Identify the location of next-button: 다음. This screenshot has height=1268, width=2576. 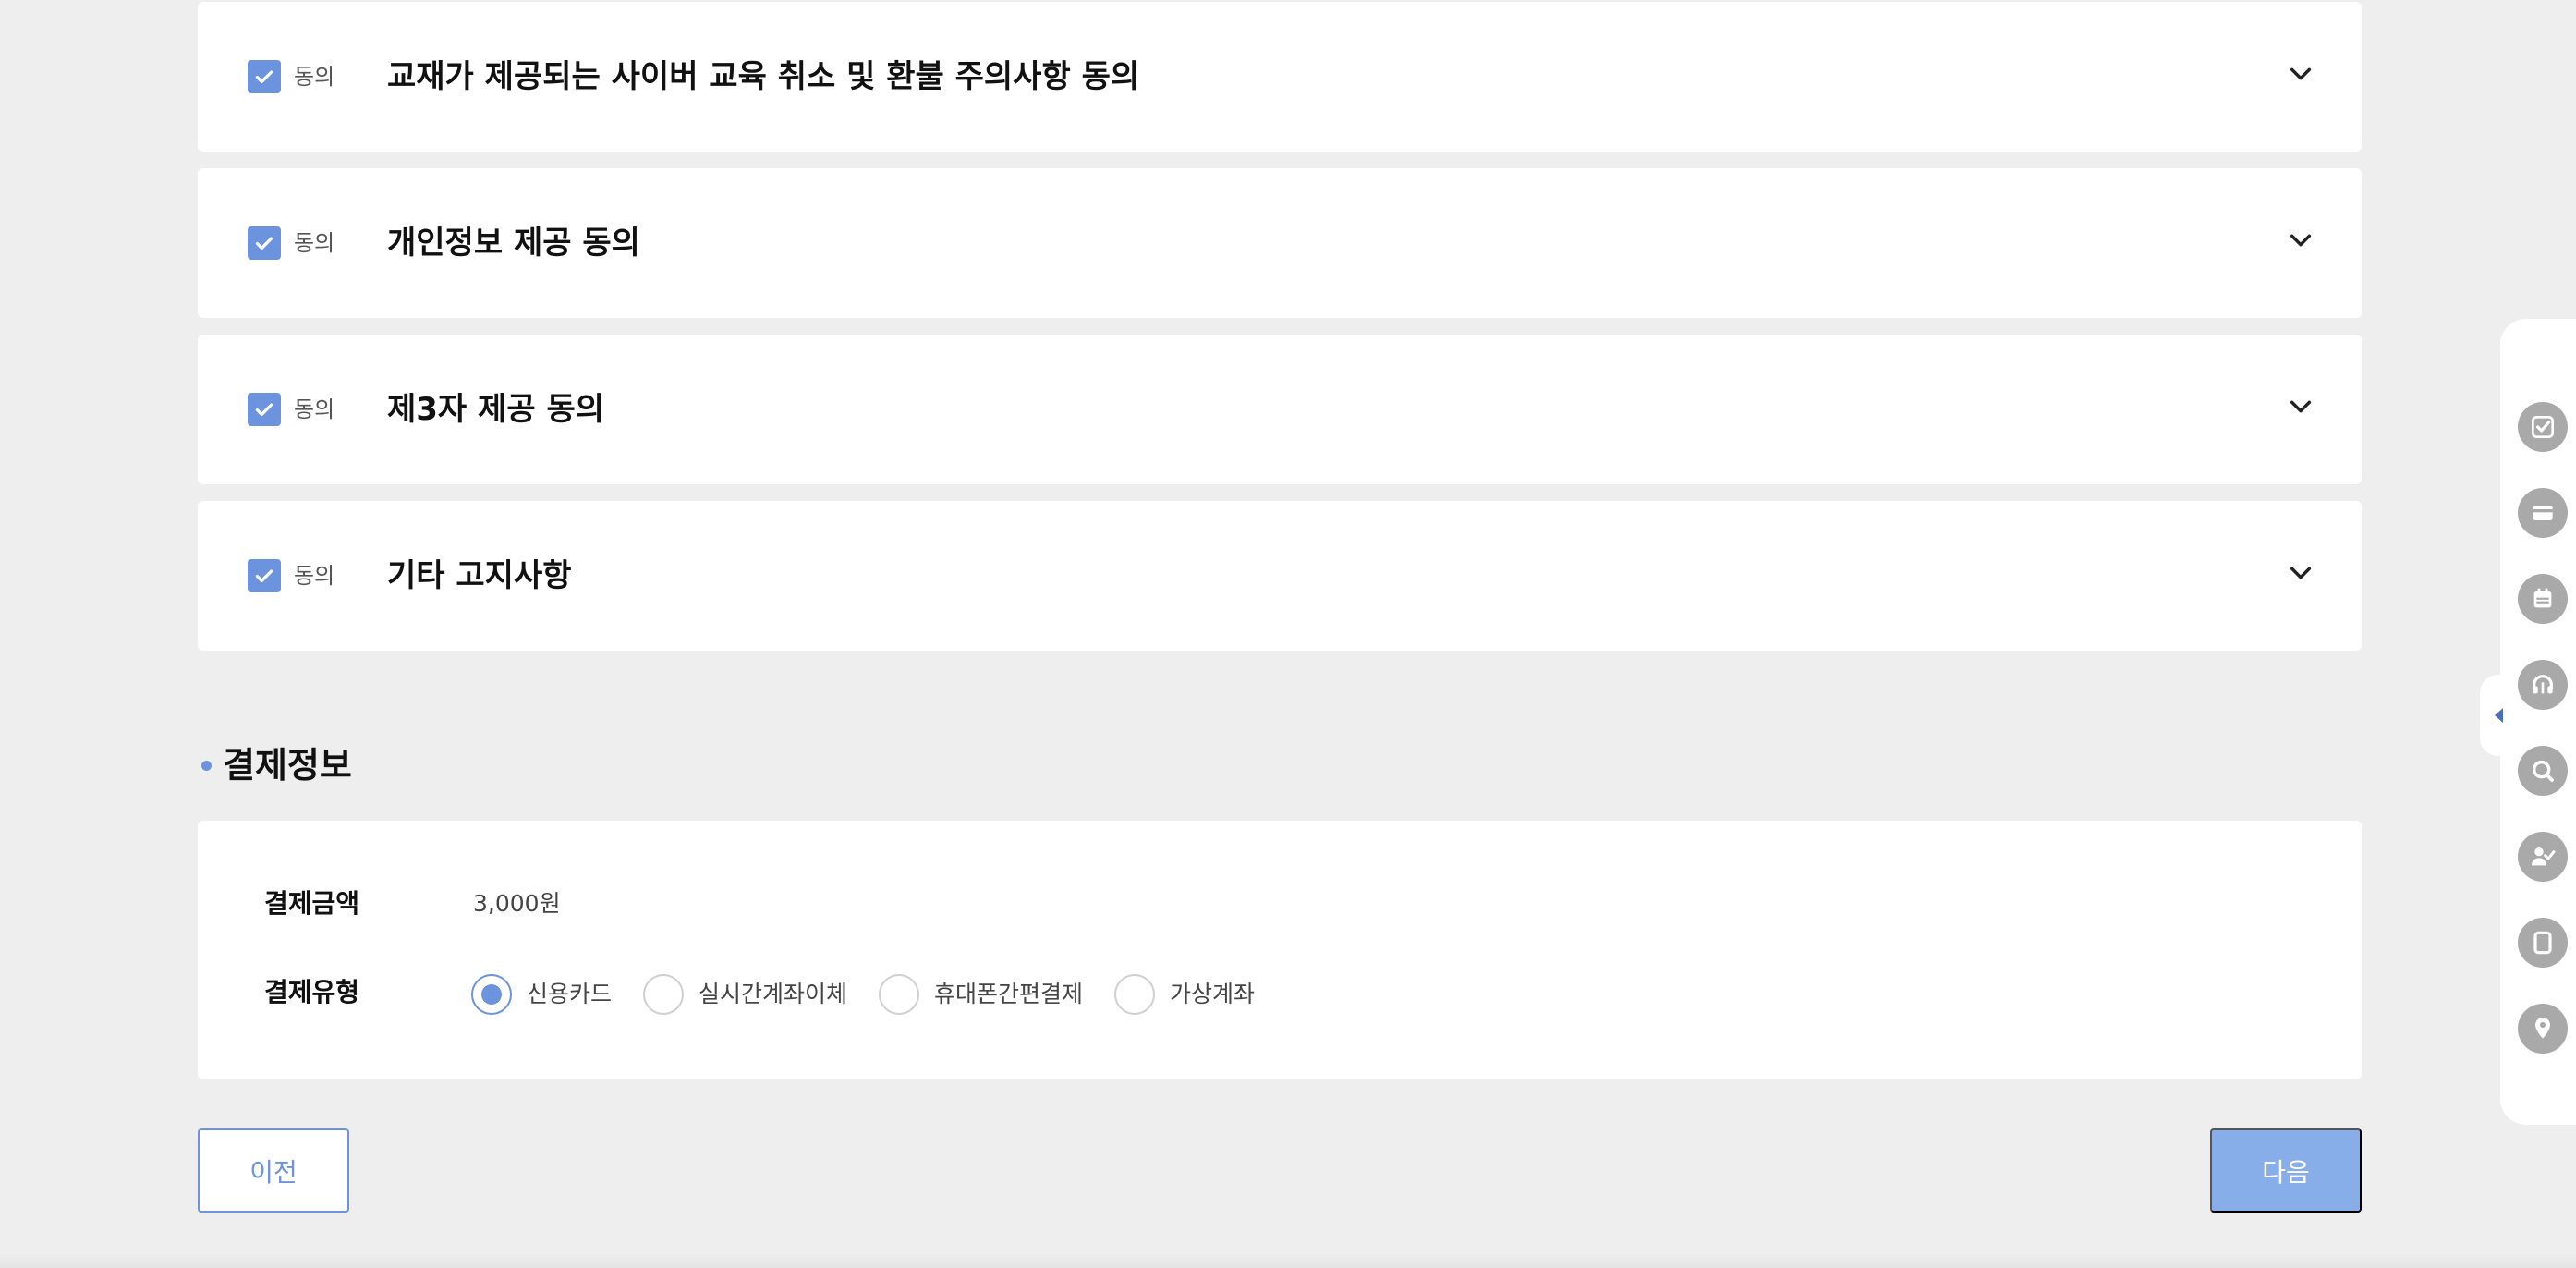
(2286, 1170).